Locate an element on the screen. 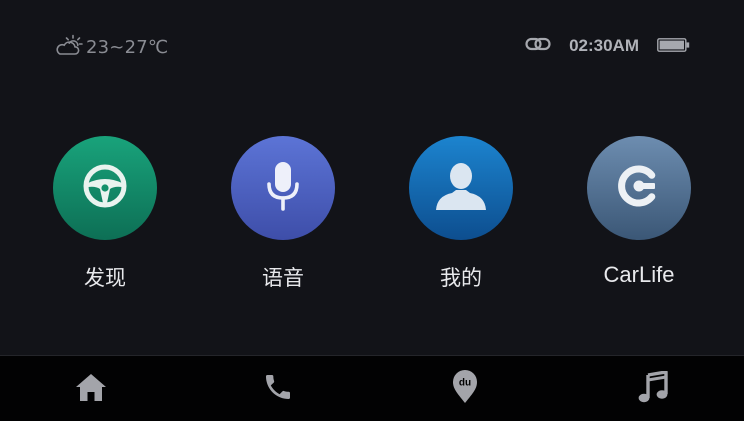 This screenshot has width=744, height=421. app-label: 语音 is located at coordinates (283, 278).